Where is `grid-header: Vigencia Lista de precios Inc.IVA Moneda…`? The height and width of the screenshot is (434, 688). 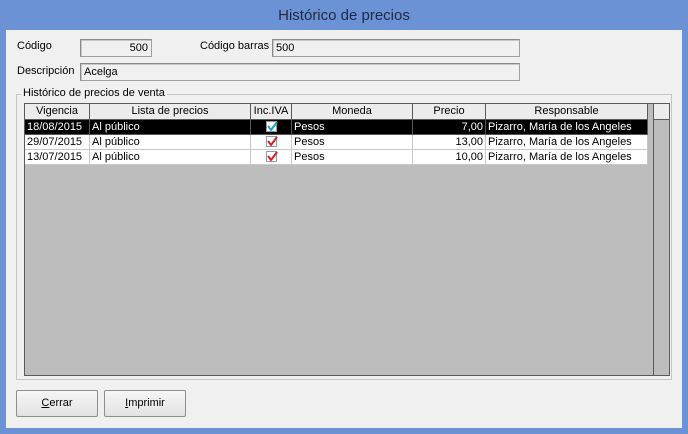
grid-header: Vigencia Lista de precios Inc.IVA Moneda… is located at coordinates (336, 112).